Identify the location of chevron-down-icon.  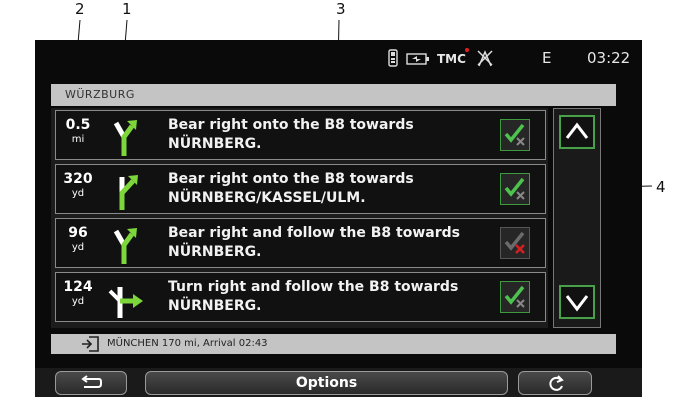
(577, 303).